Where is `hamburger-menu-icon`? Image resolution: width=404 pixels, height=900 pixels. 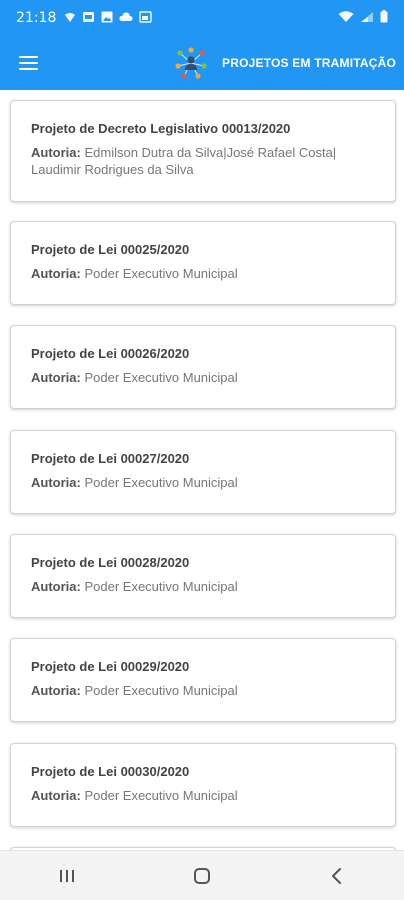 hamburger-menu-icon is located at coordinates (28, 63).